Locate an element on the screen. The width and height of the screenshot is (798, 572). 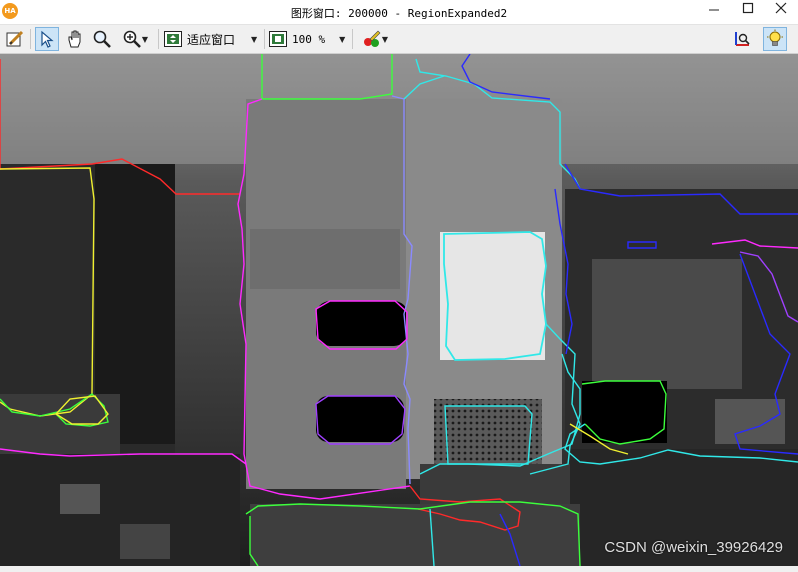
maximize-button is located at coordinates (748, 12).